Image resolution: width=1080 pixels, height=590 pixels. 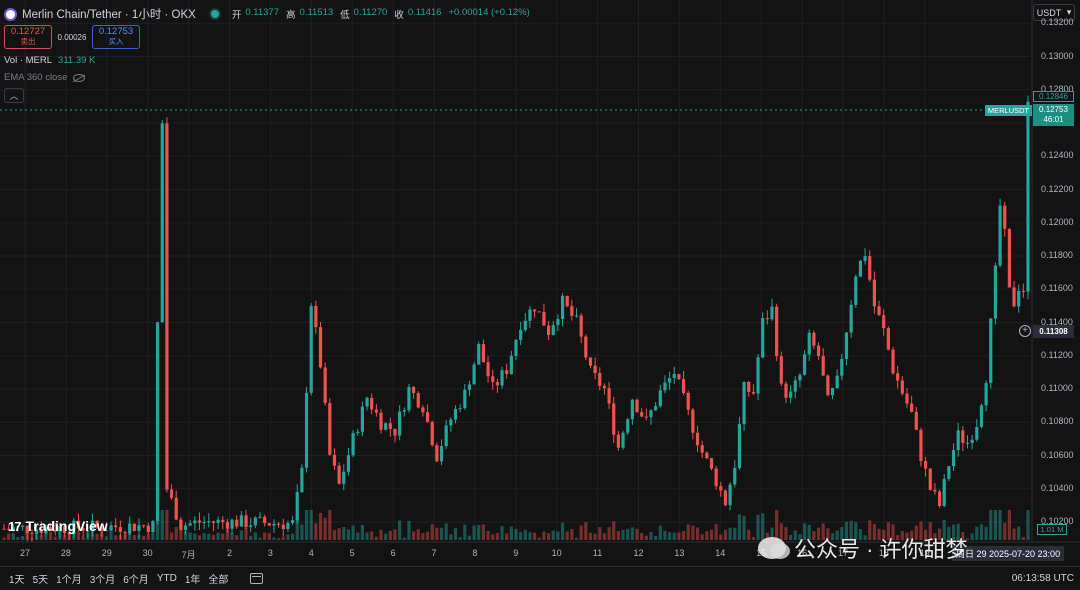 I want to click on symbol-title: Merlin Chain/Tether · 1小时 · OKX, so click(x=109, y=14).